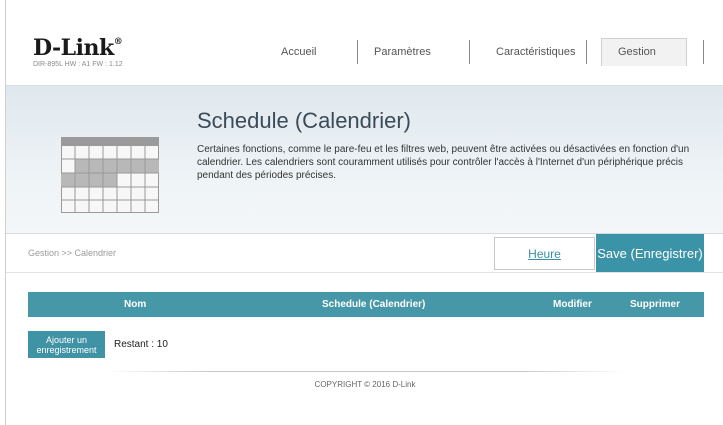 The width and height of the screenshot is (723, 425). I want to click on heure-button: Heure, so click(544, 253).